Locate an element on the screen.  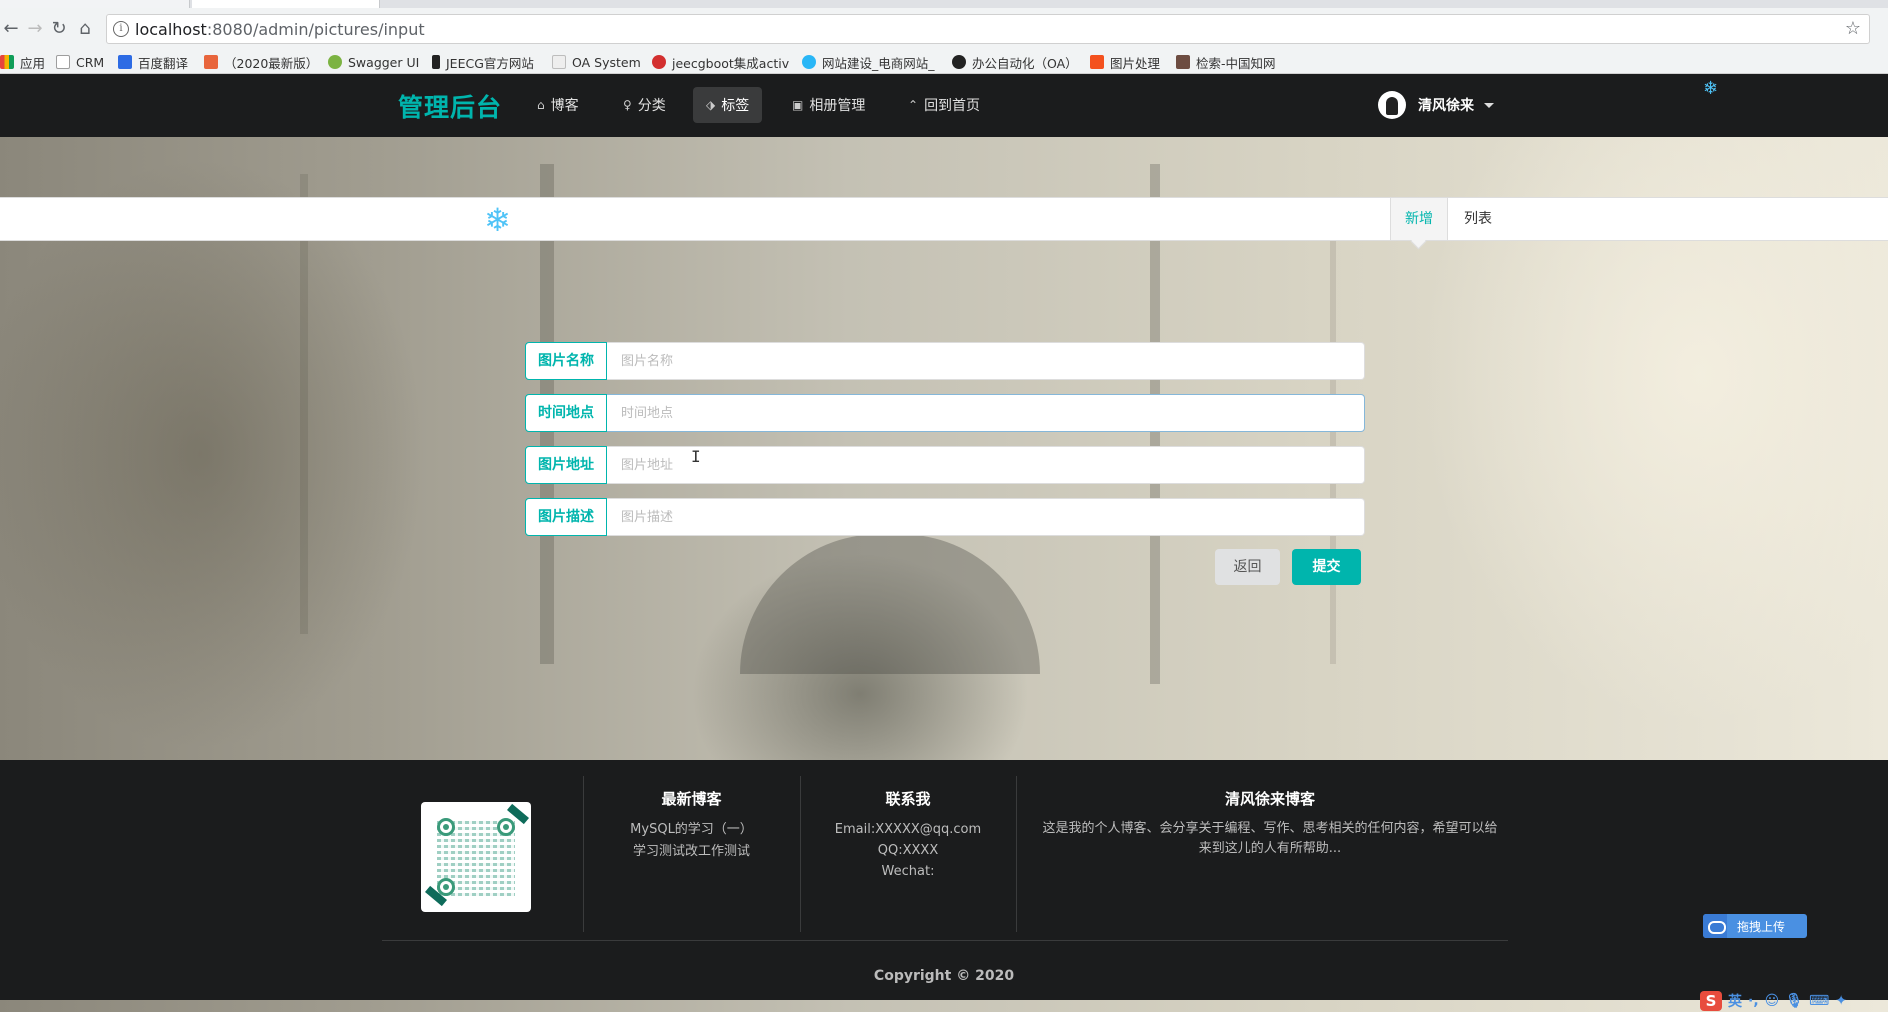
emoji-icon: ☺ is located at coordinates (1772, 1001).